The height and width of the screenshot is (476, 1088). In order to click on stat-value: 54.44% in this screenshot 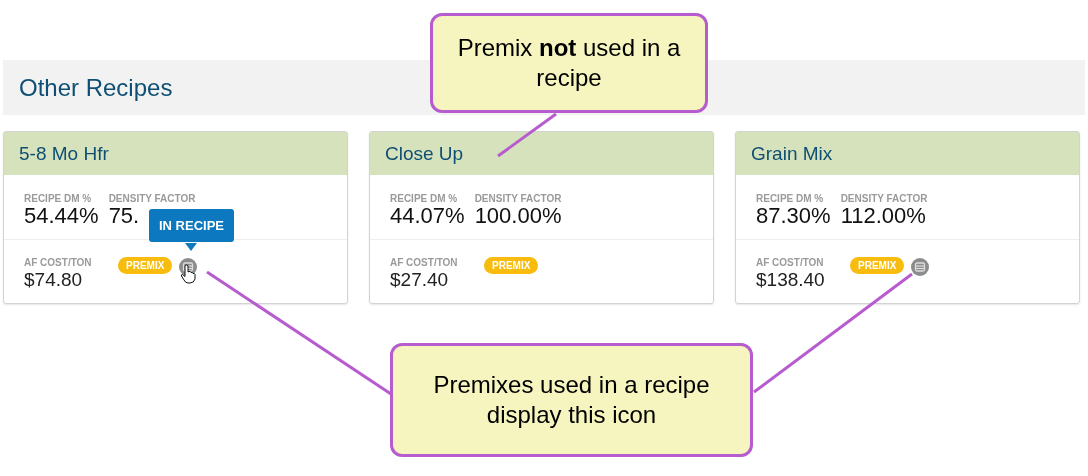, I will do `click(61, 216)`.